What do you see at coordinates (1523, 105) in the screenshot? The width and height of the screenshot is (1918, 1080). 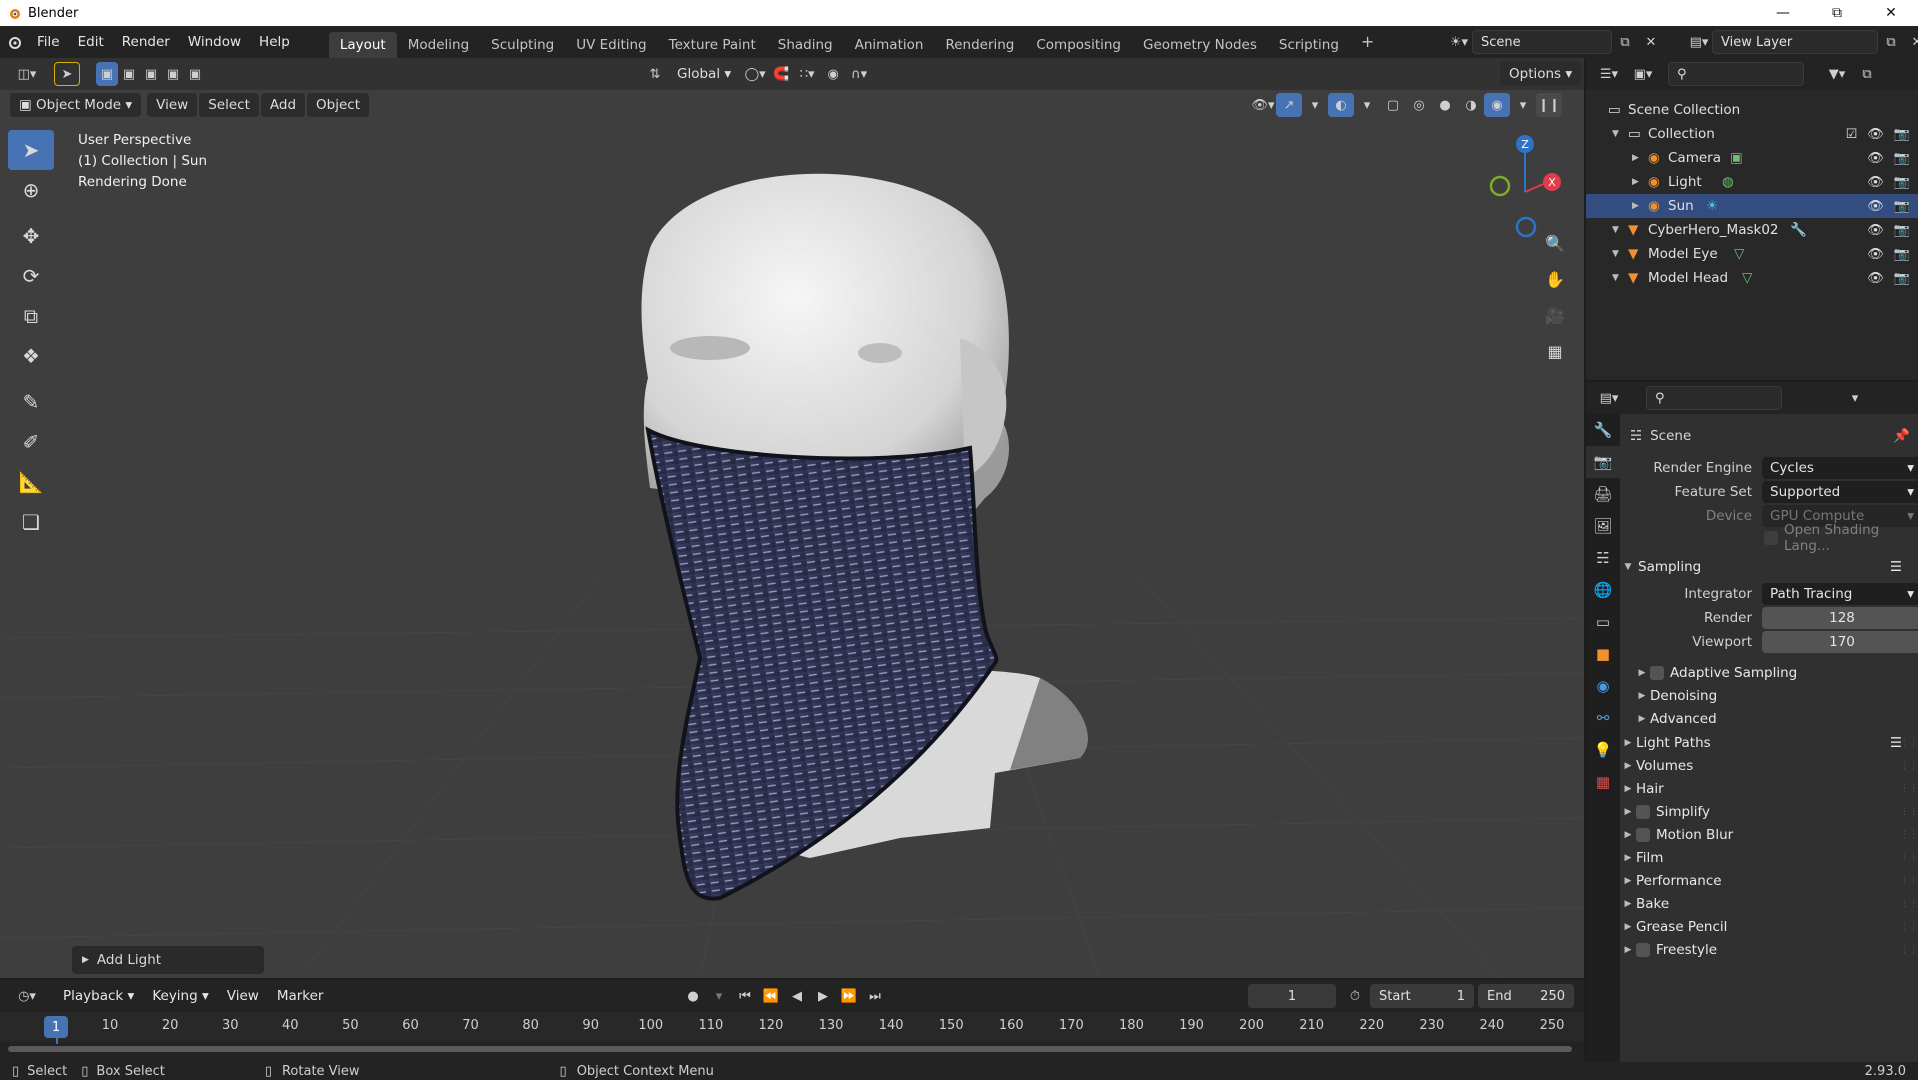 I see `shading-dropdown-icon: ▾` at bounding box center [1523, 105].